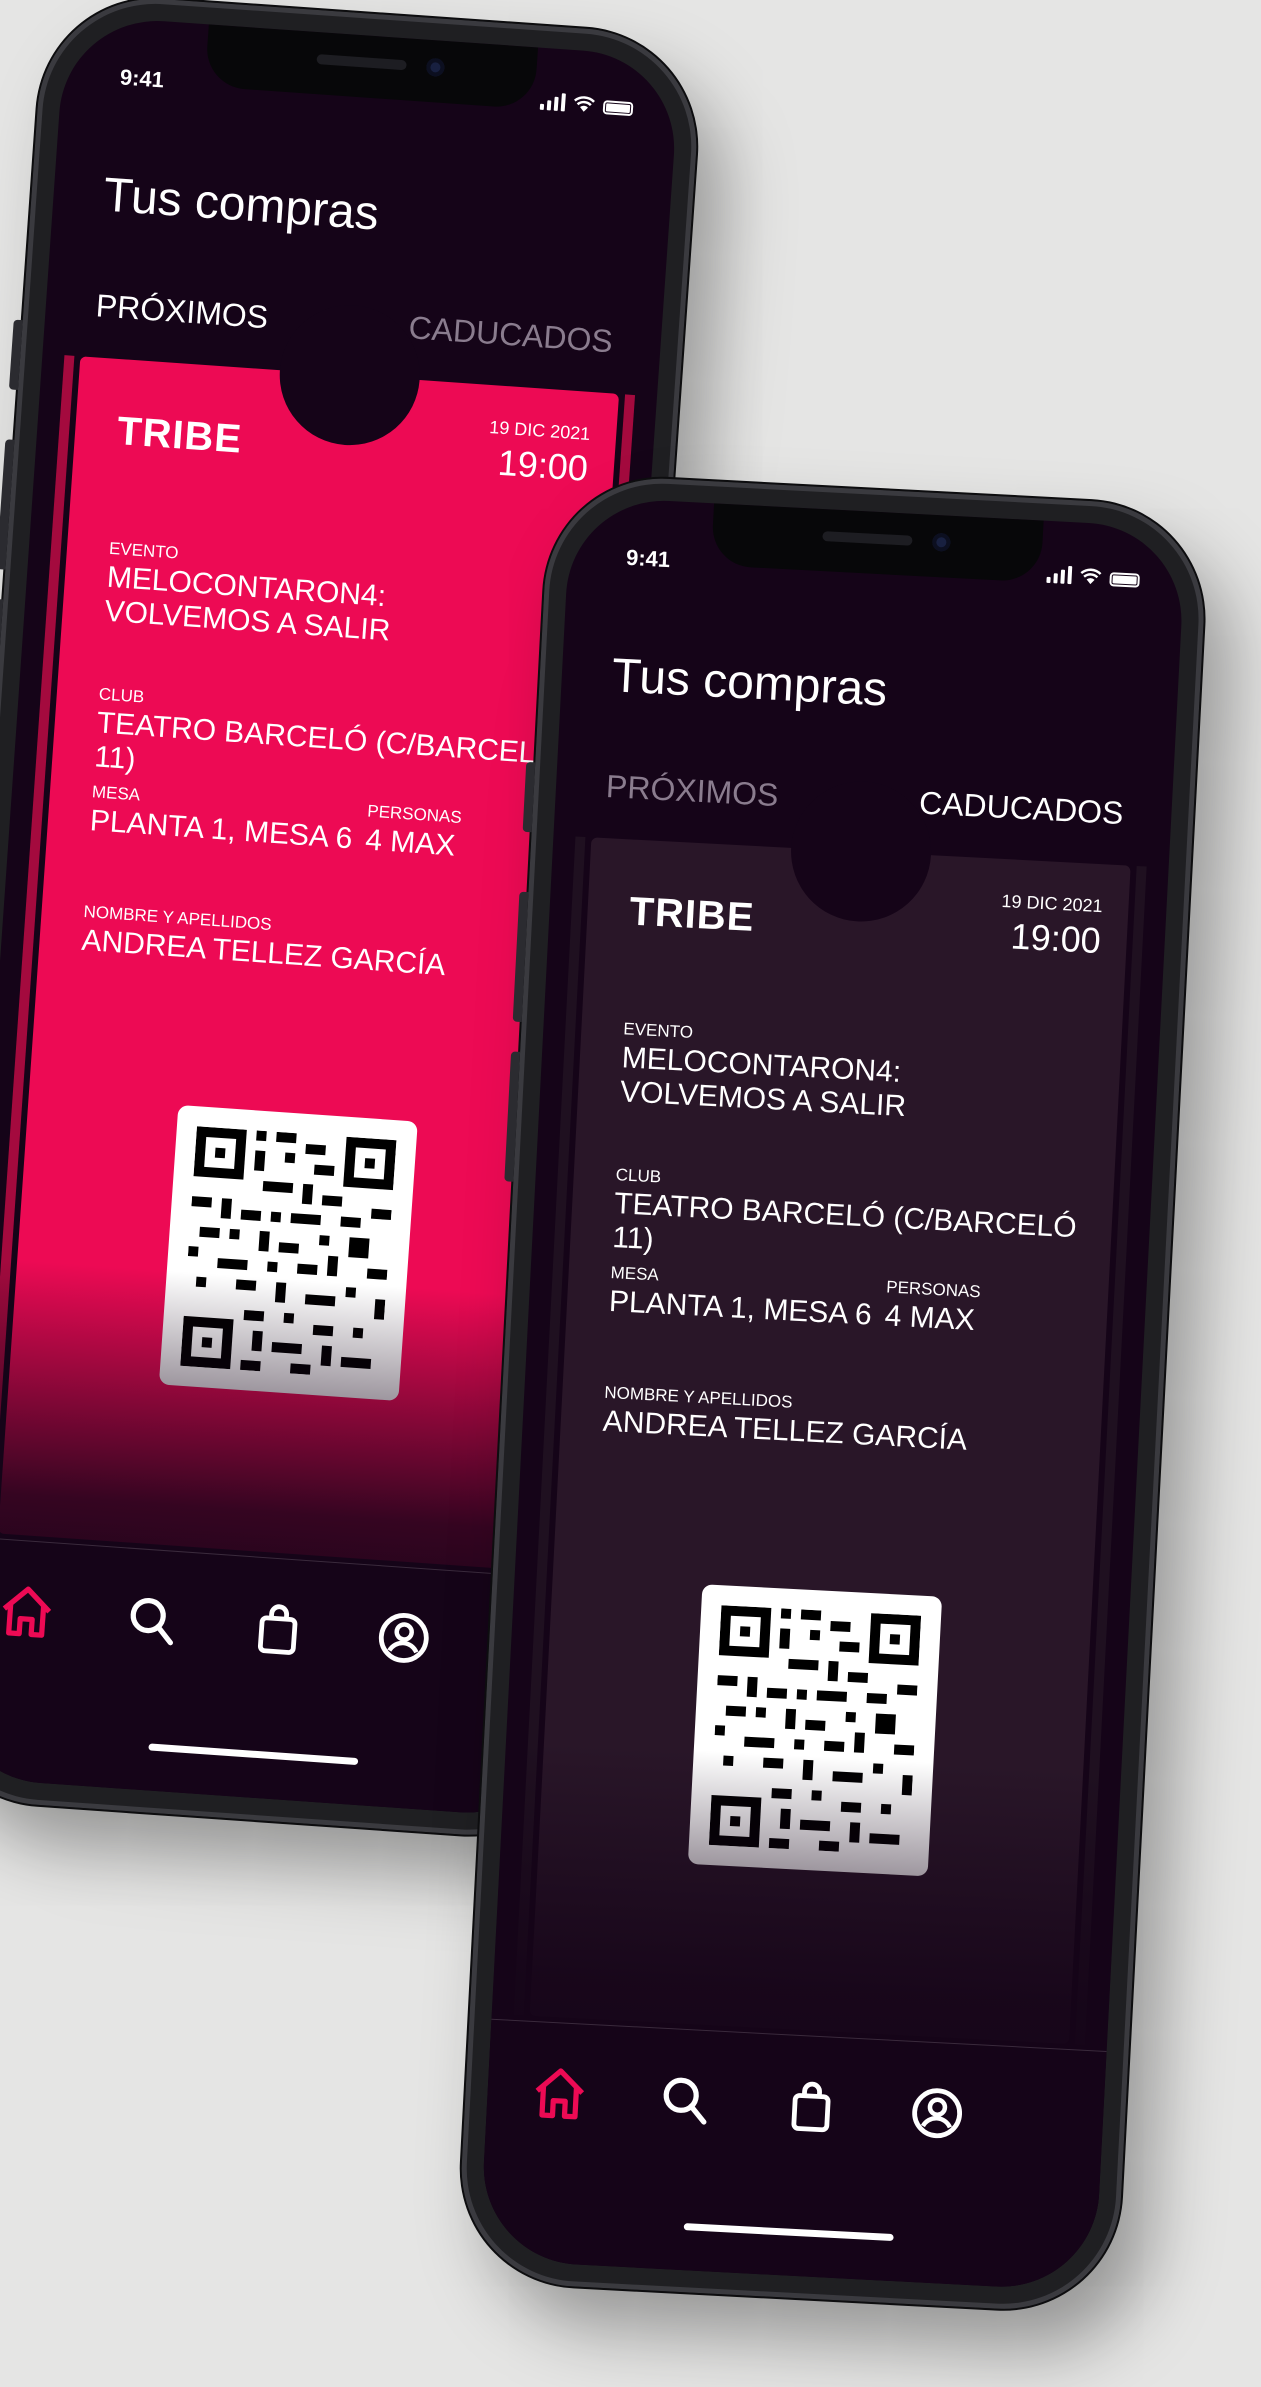 The image size is (1261, 2387). What do you see at coordinates (785, 1430) in the screenshot?
I see `nombre-value: ANDREA TELLEZ GARCÍA` at bounding box center [785, 1430].